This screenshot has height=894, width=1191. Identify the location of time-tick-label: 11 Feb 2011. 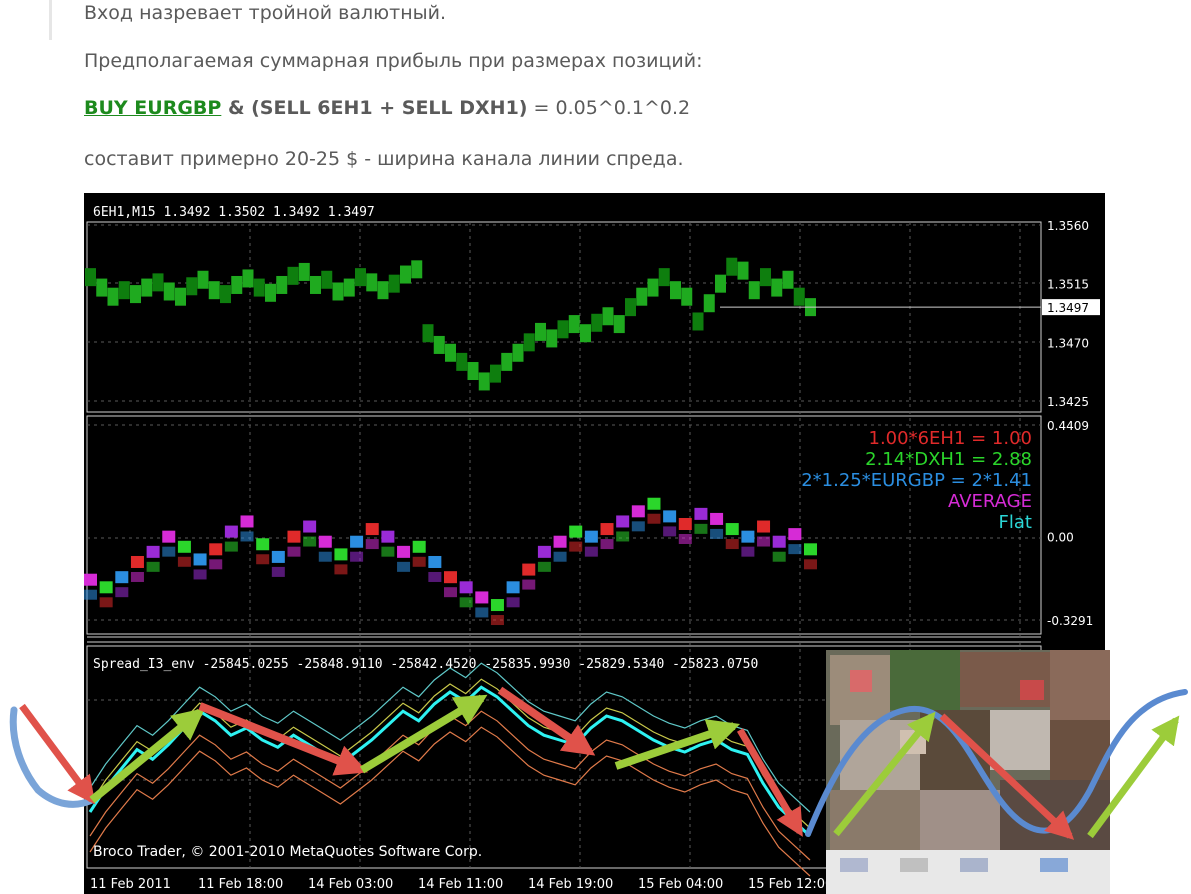
(130, 884).